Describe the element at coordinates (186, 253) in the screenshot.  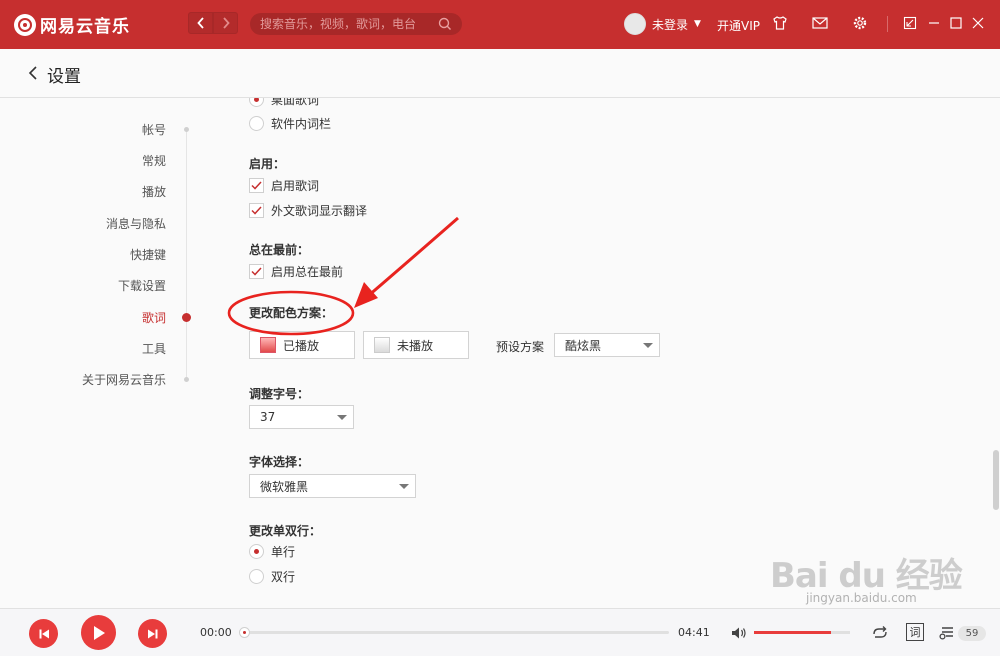
I see `nav-track-line` at that location.